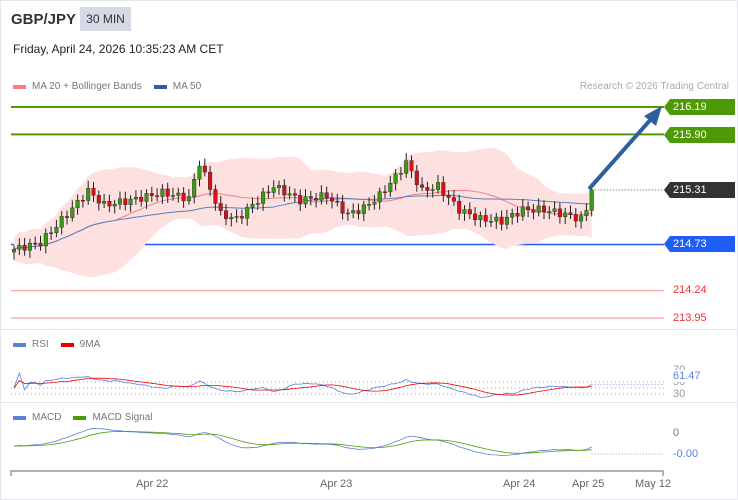  Describe the element at coordinates (336, 484) in the screenshot. I see `x-label-apr23: Apr 23` at that location.